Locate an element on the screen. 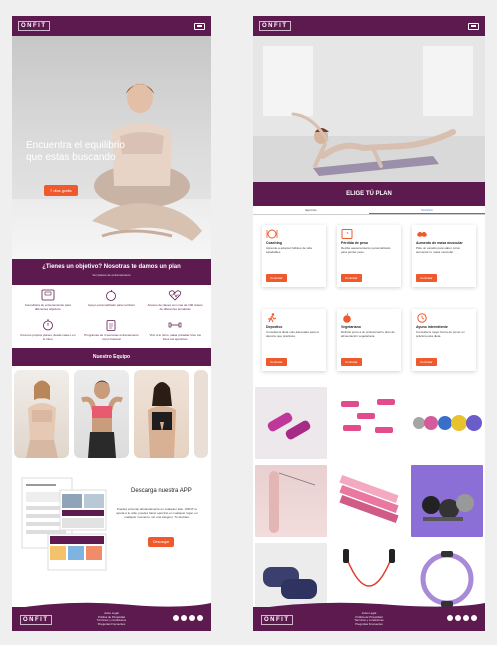 The image size is (497, 645). clock-icon is located at coordinates (422, 318).